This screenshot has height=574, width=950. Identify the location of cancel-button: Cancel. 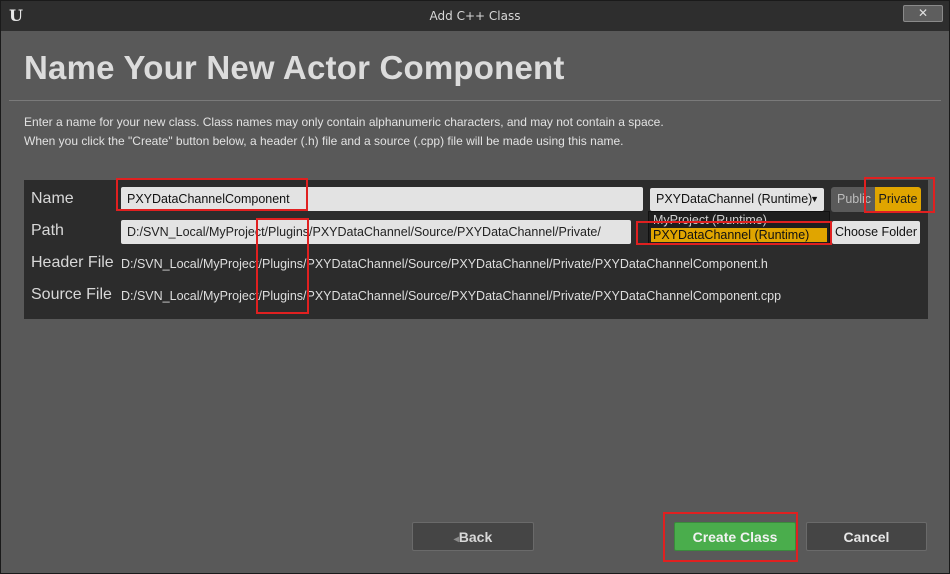
(866, 536).